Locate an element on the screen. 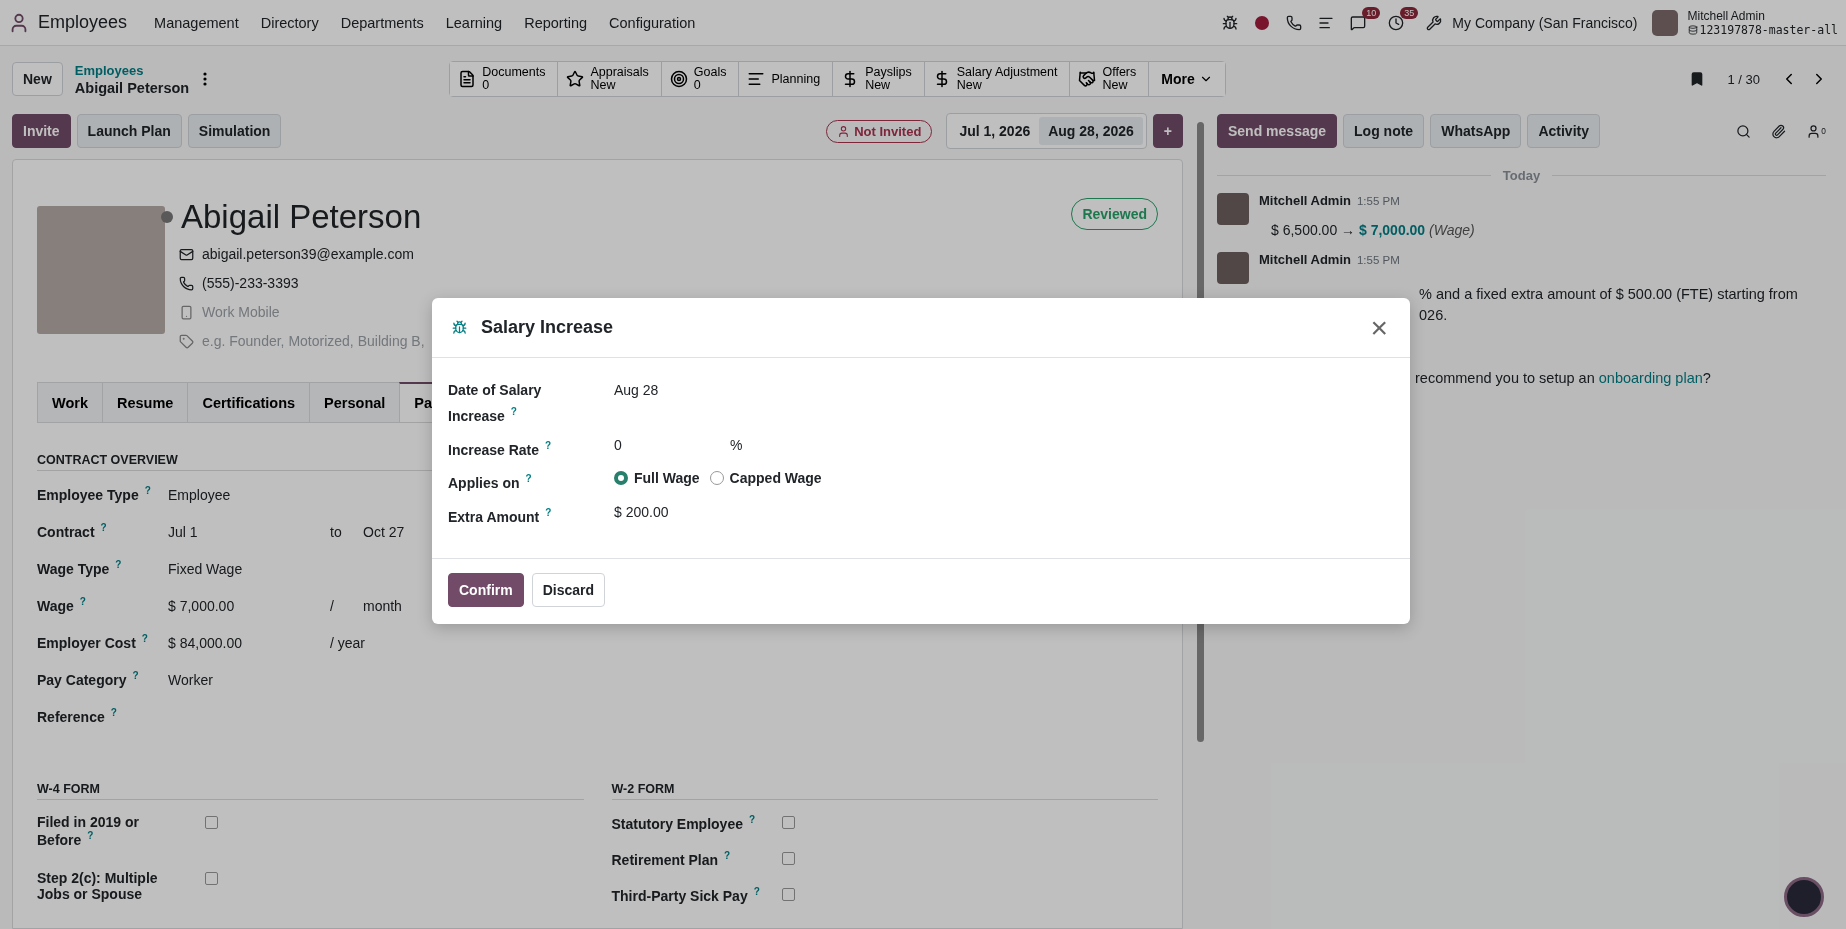 Image resolution: width=1846 pixels, height=929 pixels. chatter-button: Send message is located at coordinates (1277, 131).